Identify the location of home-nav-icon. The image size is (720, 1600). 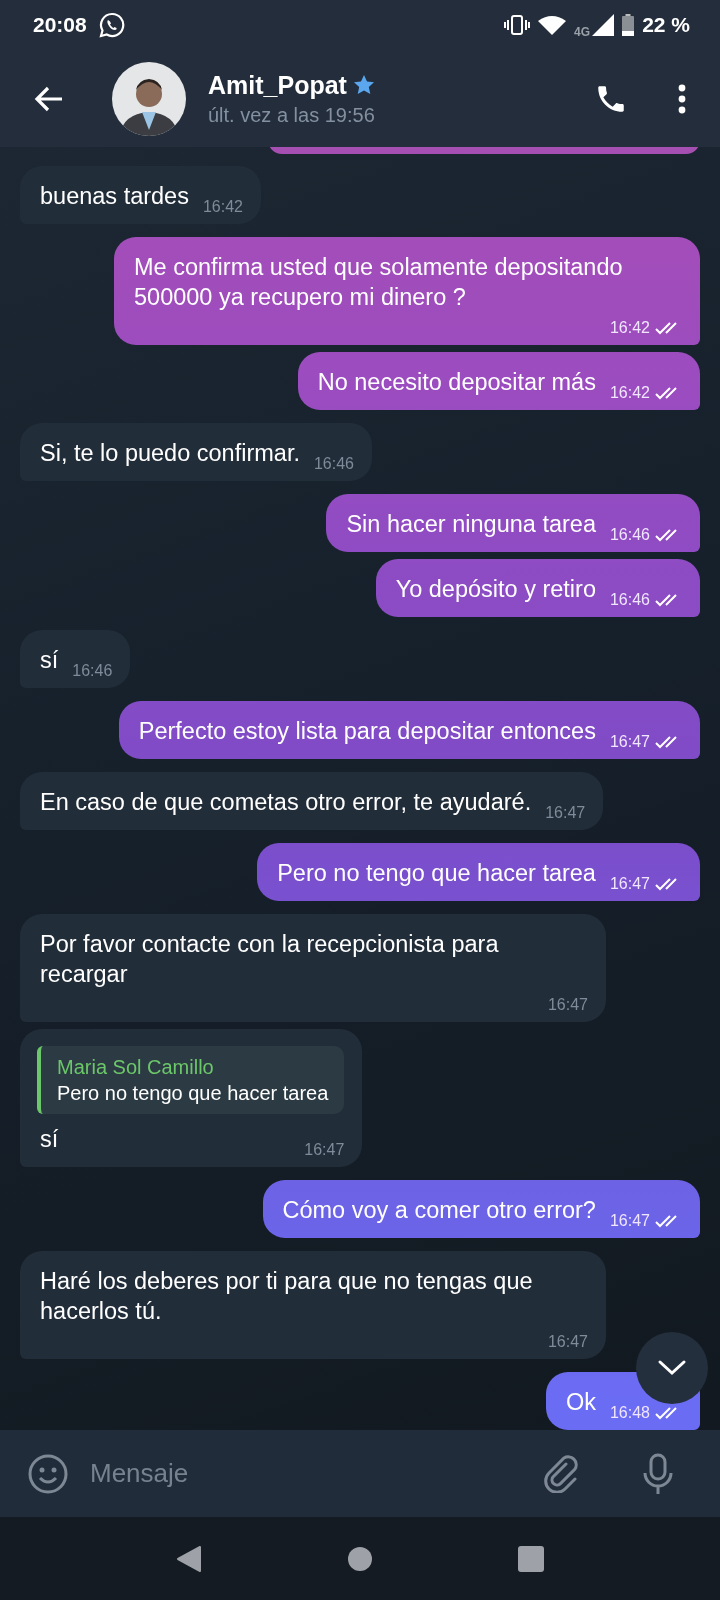
(360, 1558).